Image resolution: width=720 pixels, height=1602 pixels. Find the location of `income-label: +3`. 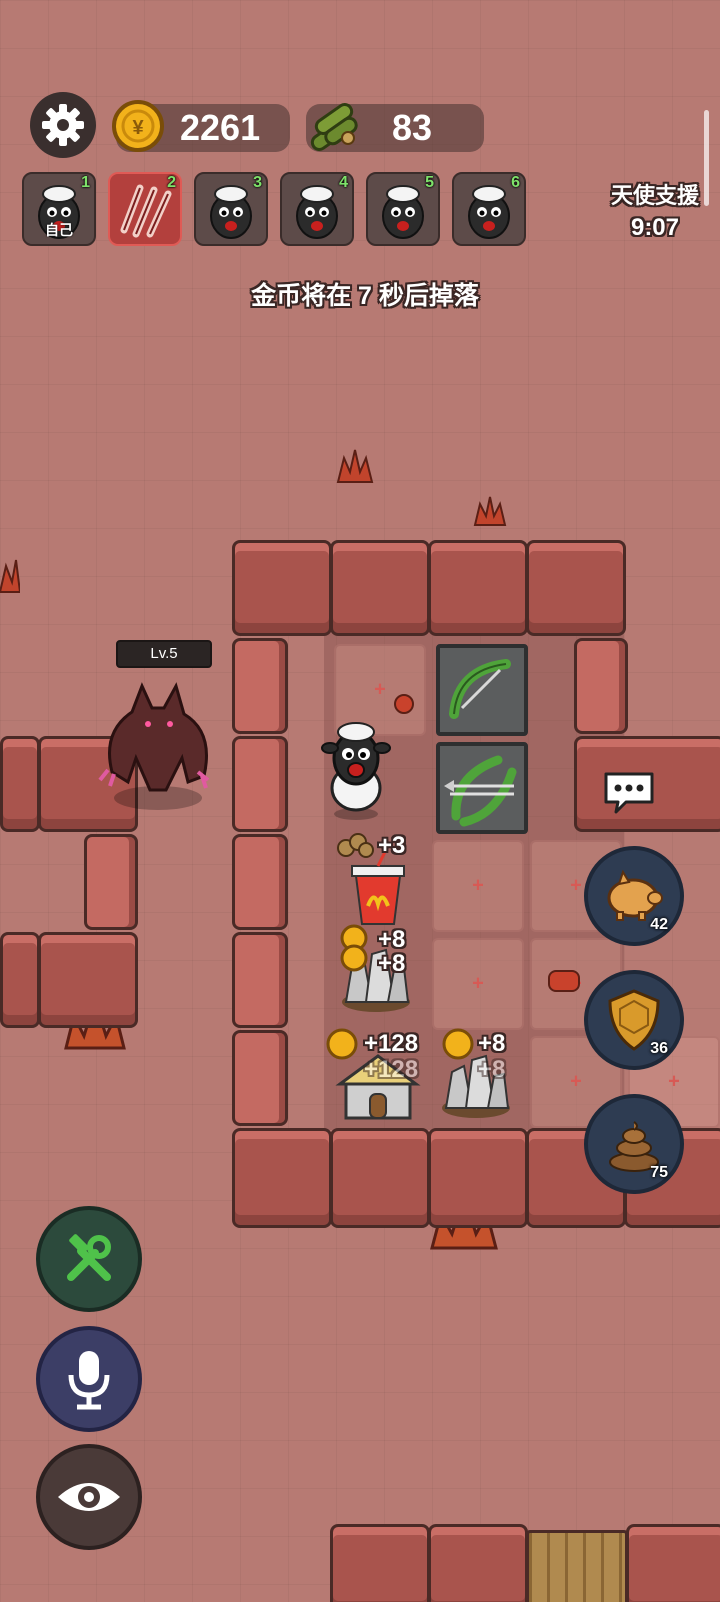

income-label: +3 is located at coordinates (392, 845).